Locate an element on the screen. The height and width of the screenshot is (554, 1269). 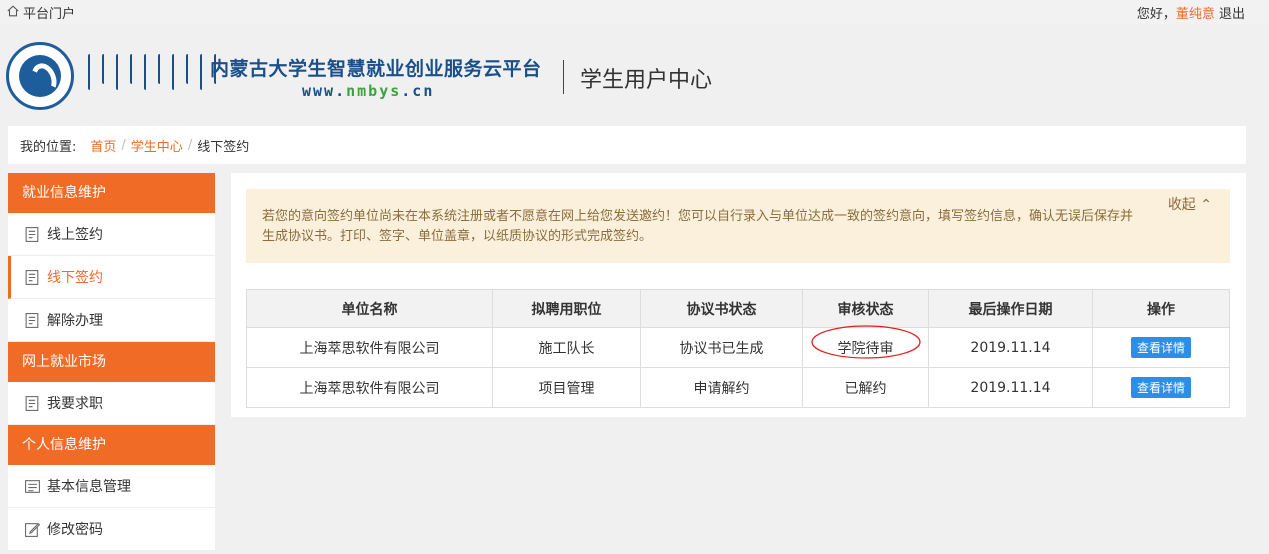
sidebar-section-personal-info: 个人信息维护 is located at coordinates (111, 445).